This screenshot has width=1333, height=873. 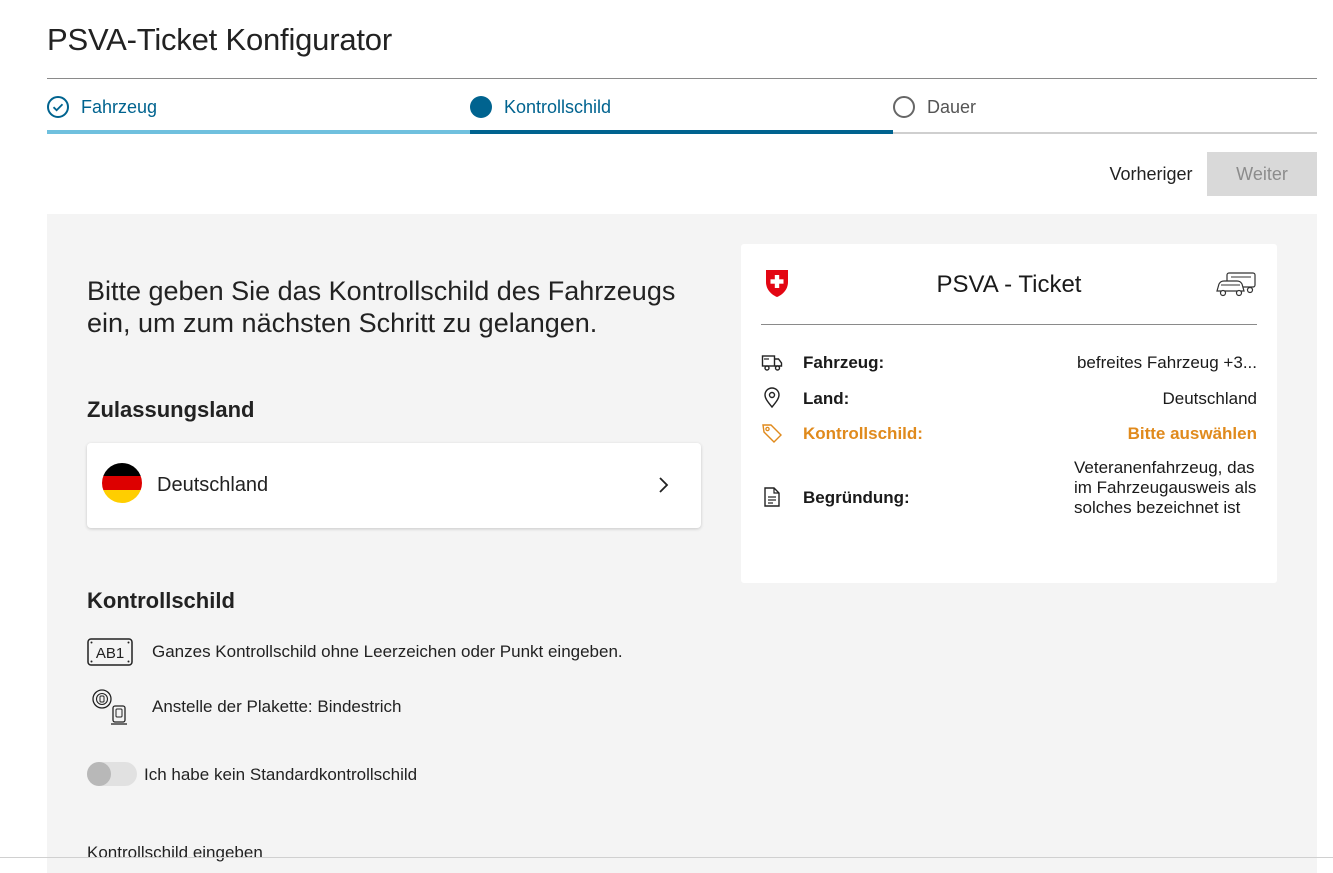 I want to click on bottom-divider, so click(x=666, y=857).